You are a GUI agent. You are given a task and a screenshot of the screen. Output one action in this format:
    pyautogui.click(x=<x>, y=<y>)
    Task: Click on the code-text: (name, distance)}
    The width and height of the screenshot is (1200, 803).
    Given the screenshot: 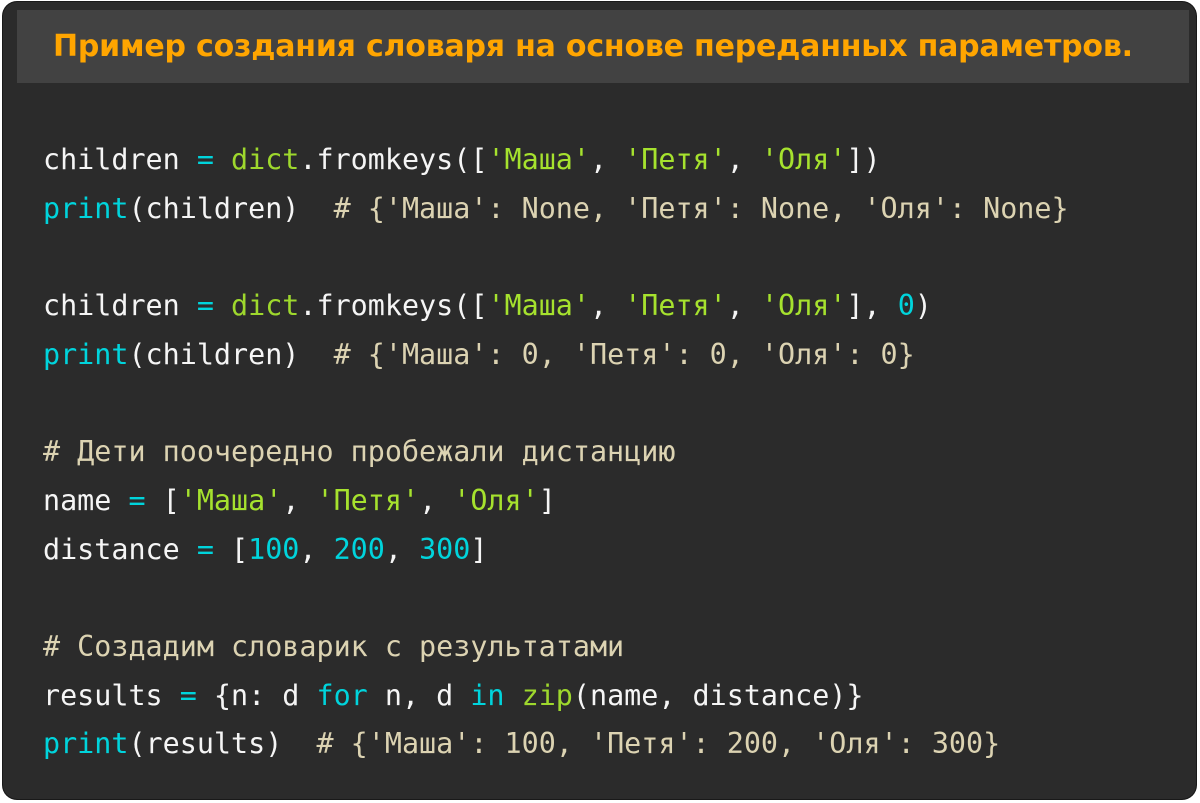 What is the action you would take?
    pyautogui.click(x=718, y=695)
    